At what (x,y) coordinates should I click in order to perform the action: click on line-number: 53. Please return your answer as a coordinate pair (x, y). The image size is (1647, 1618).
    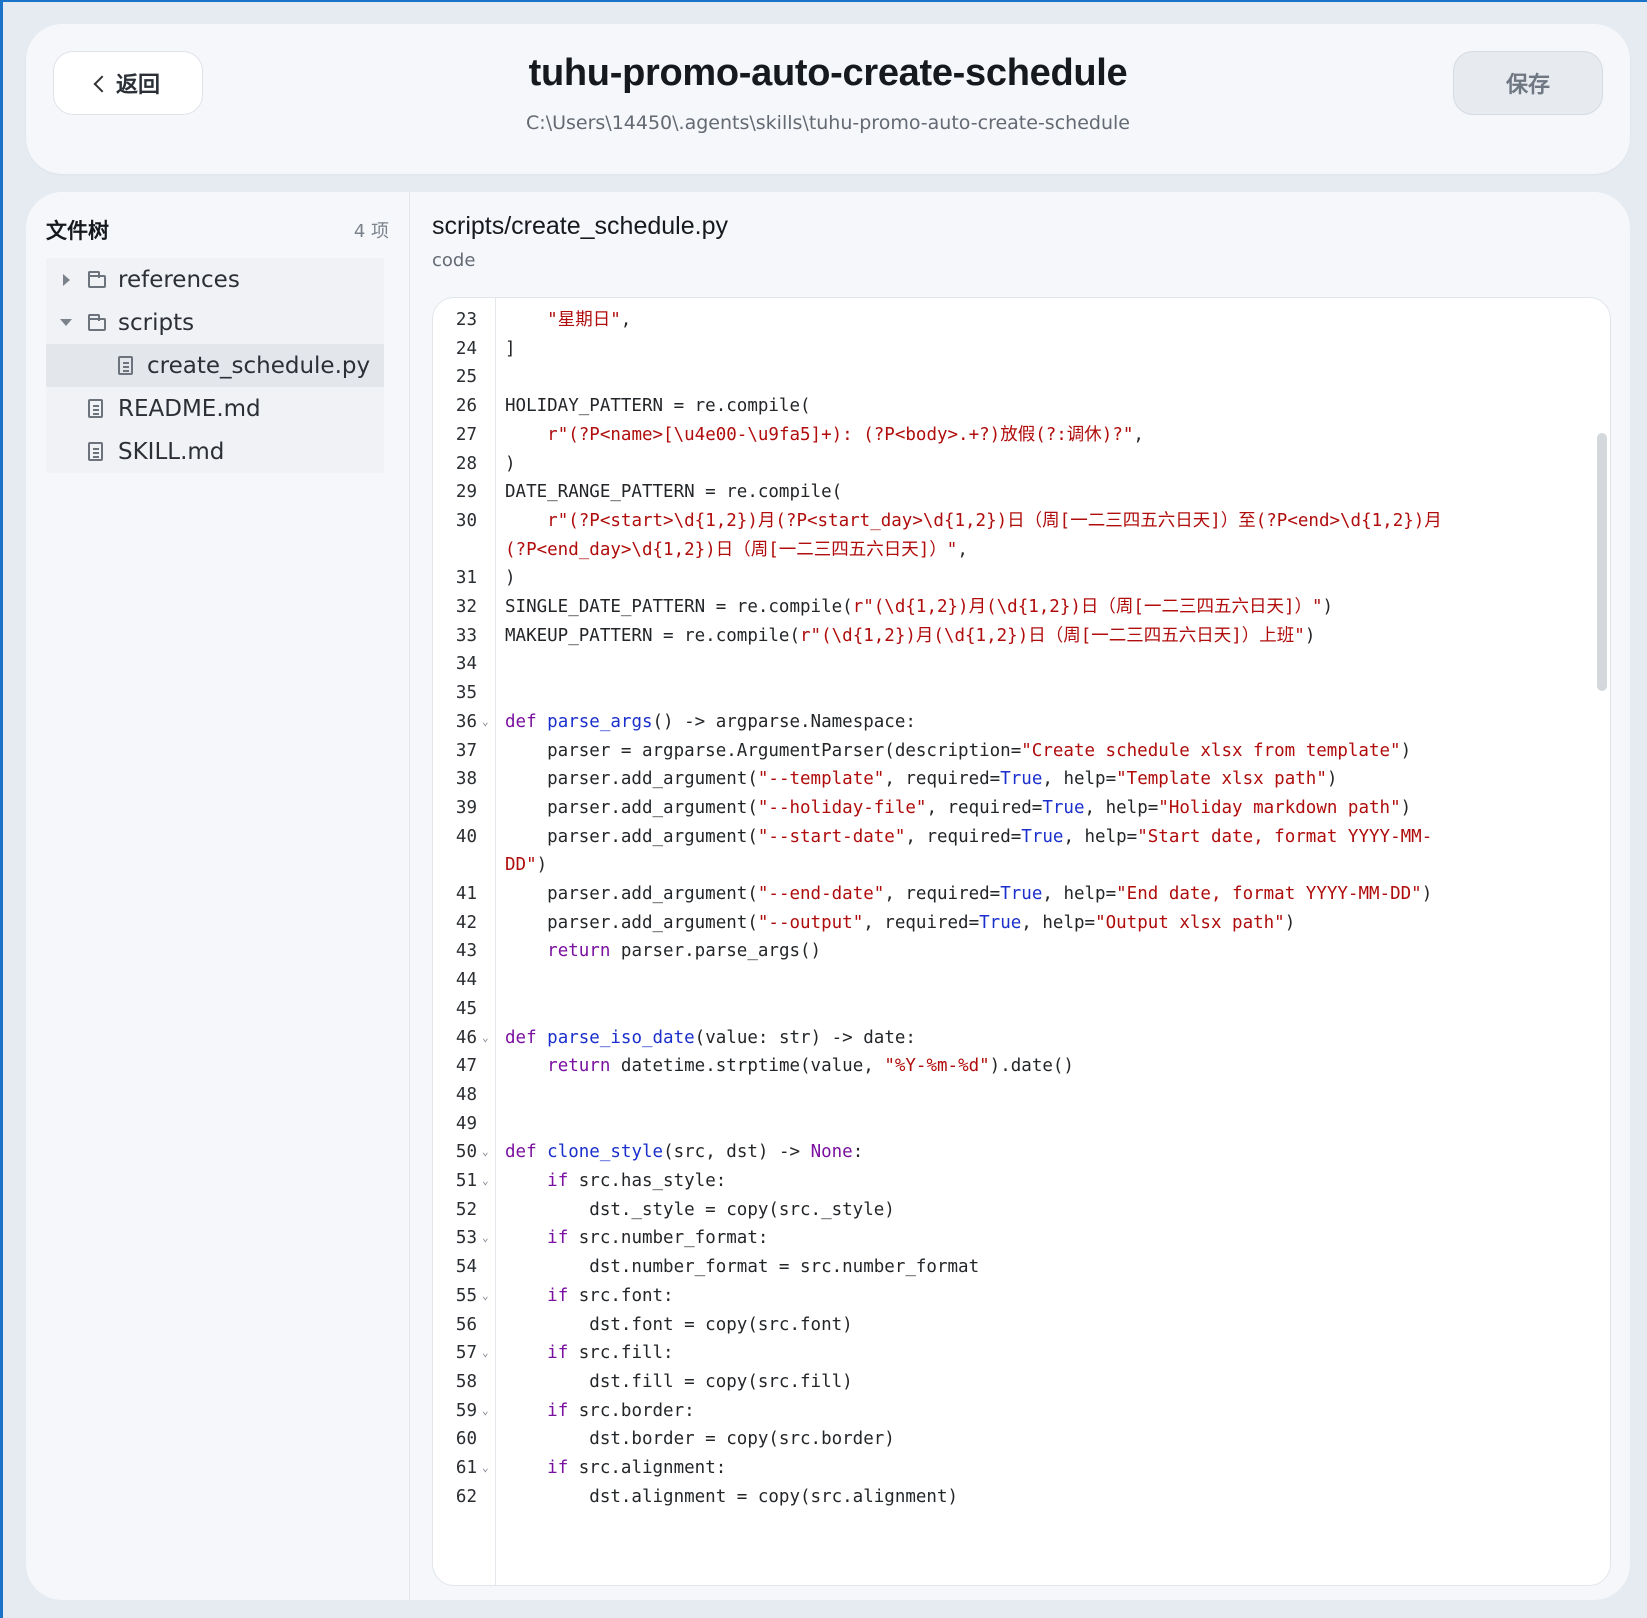
    Looking at the image, I should click on (466, 1238).